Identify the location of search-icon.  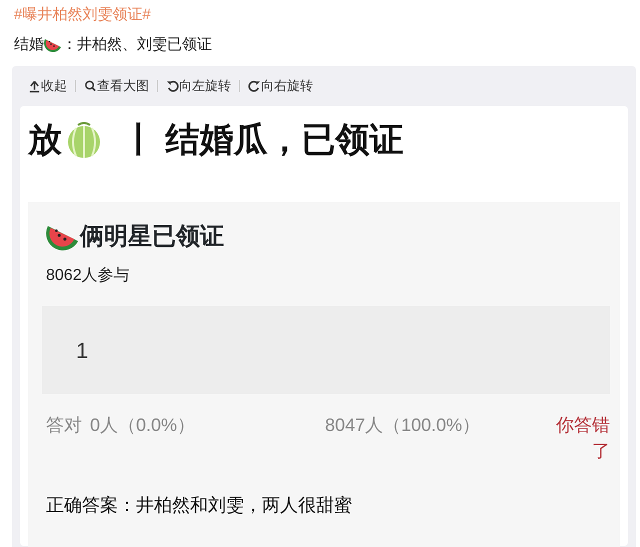
(90, 86).